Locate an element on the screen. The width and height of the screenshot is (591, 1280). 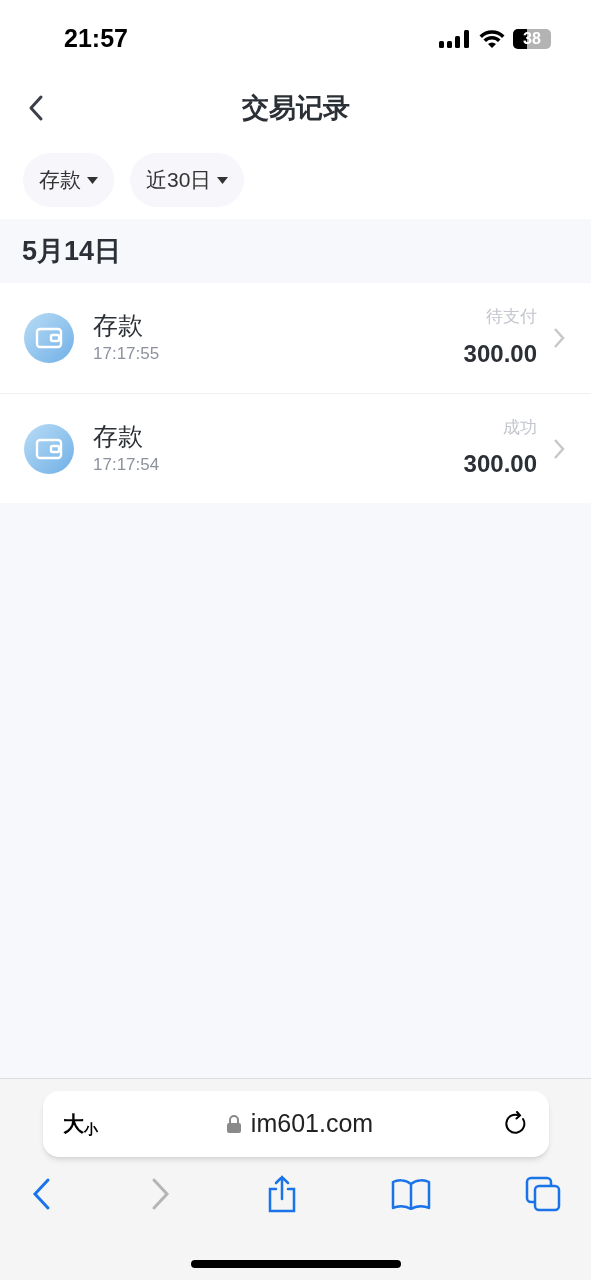
signal-icon is located at coordinates (455, 39).